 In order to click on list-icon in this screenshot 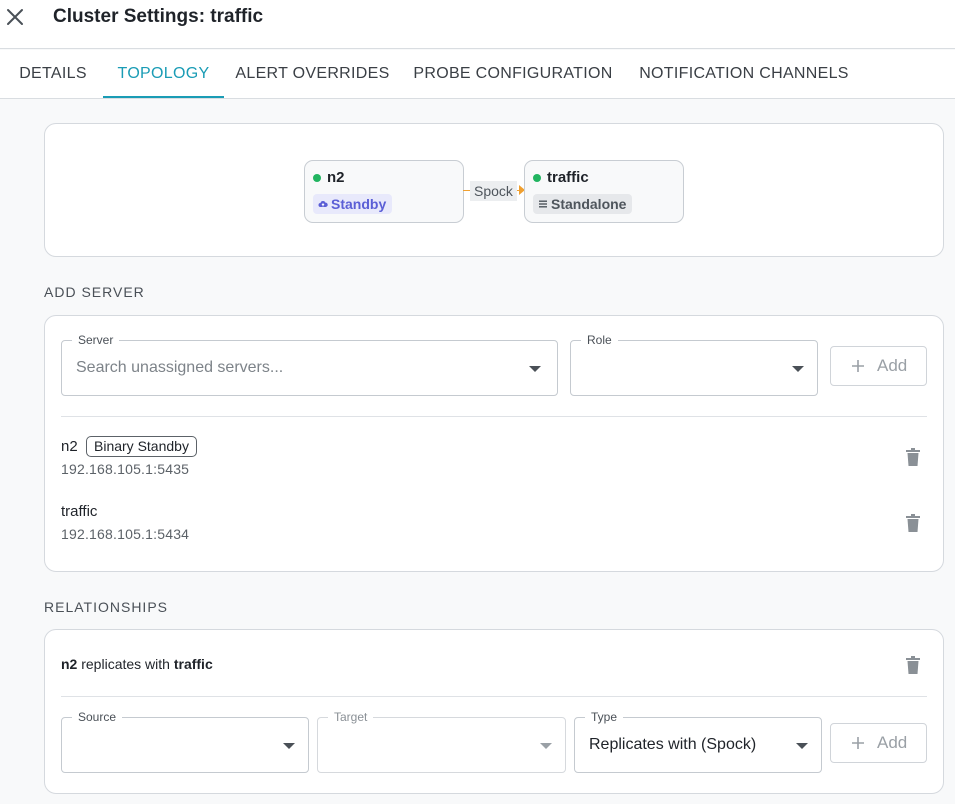, I will do `click(543, 204)`.